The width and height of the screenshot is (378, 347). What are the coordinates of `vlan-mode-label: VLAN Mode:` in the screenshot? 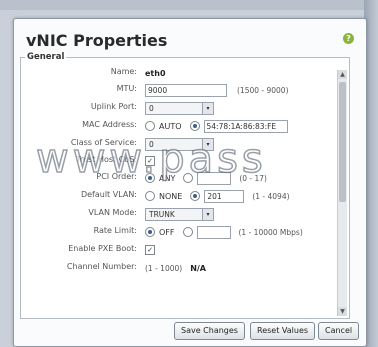 It's located at (112, 212).